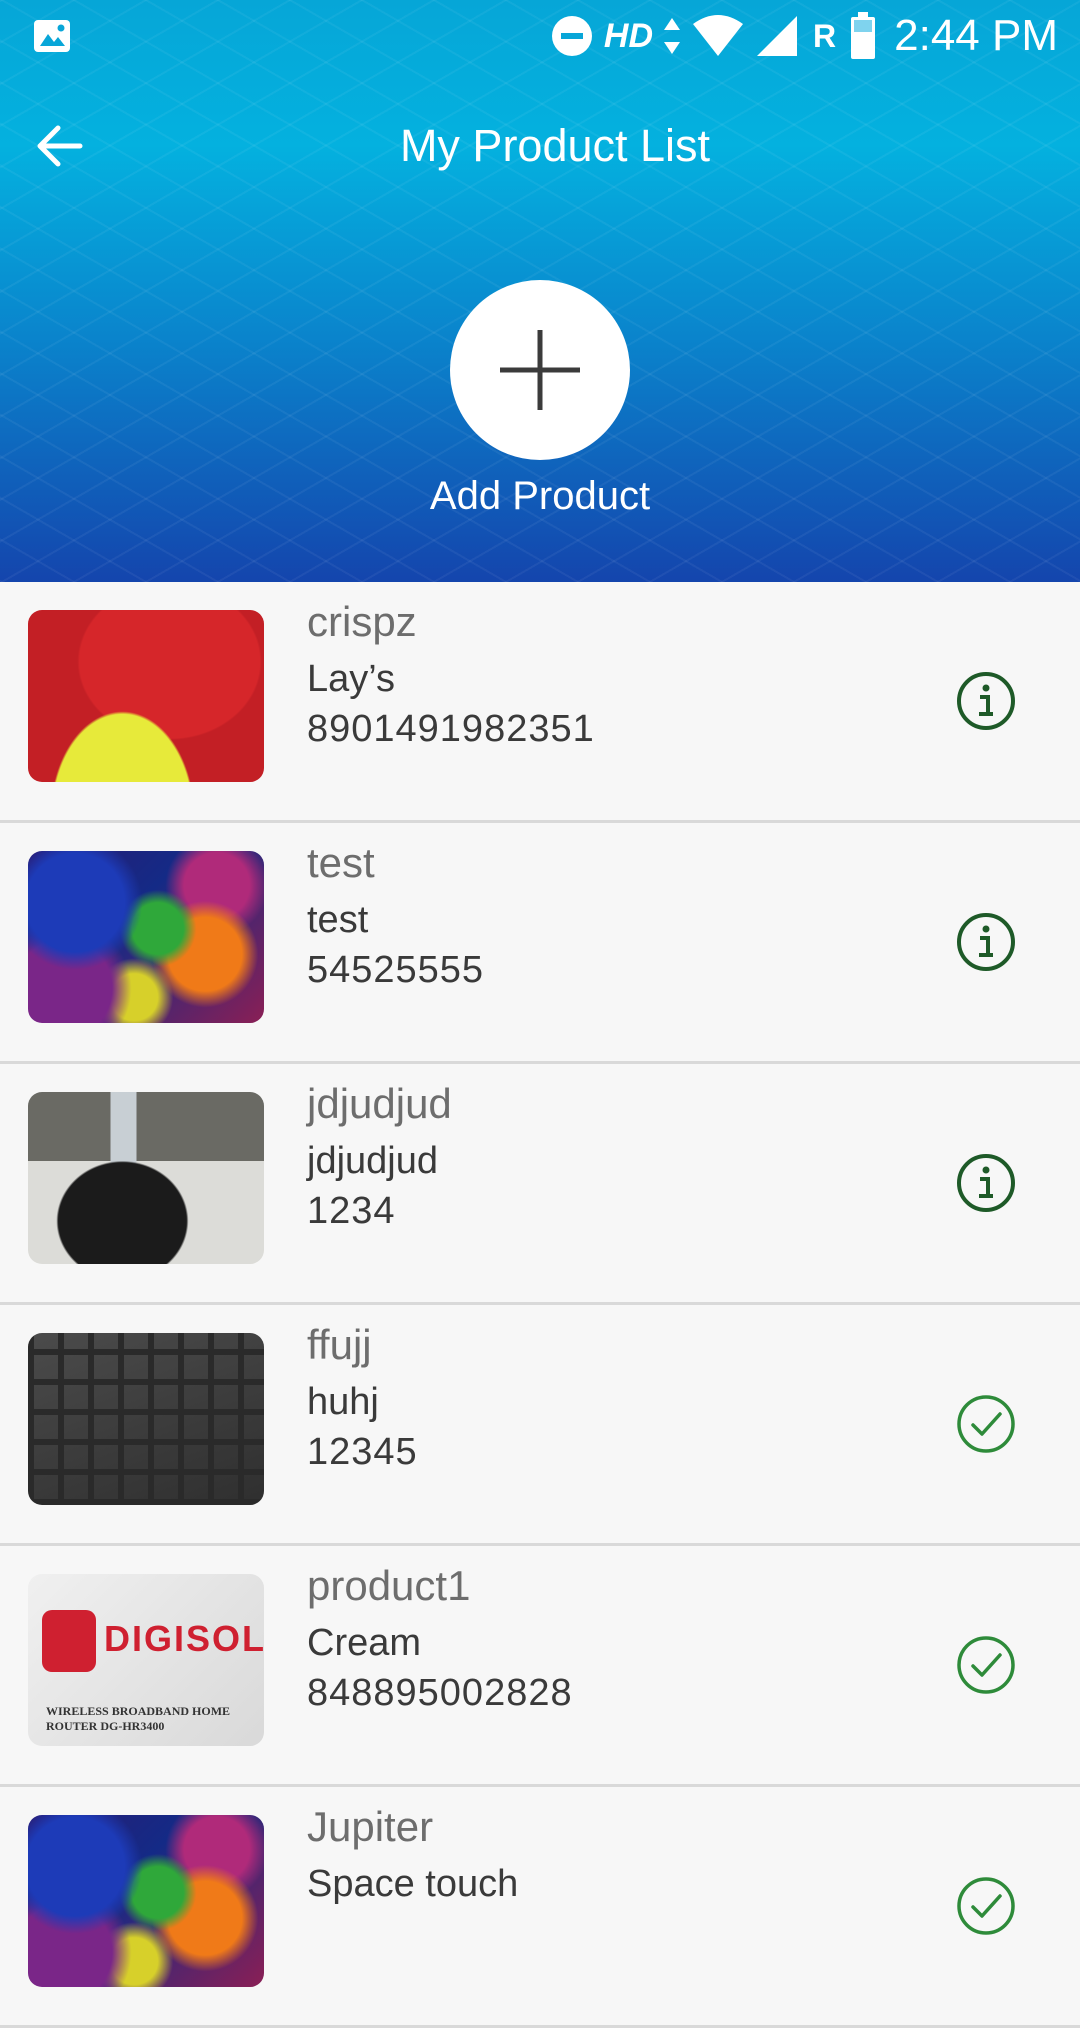 The height and width of the screenshot is (2028, 1080). Describe the element at coordinates (138, 1718) in the screenshot. I see `thumbnail-caption: WIRELESS BROADBAND HOME ROUTER DG-HR3400` at that location.